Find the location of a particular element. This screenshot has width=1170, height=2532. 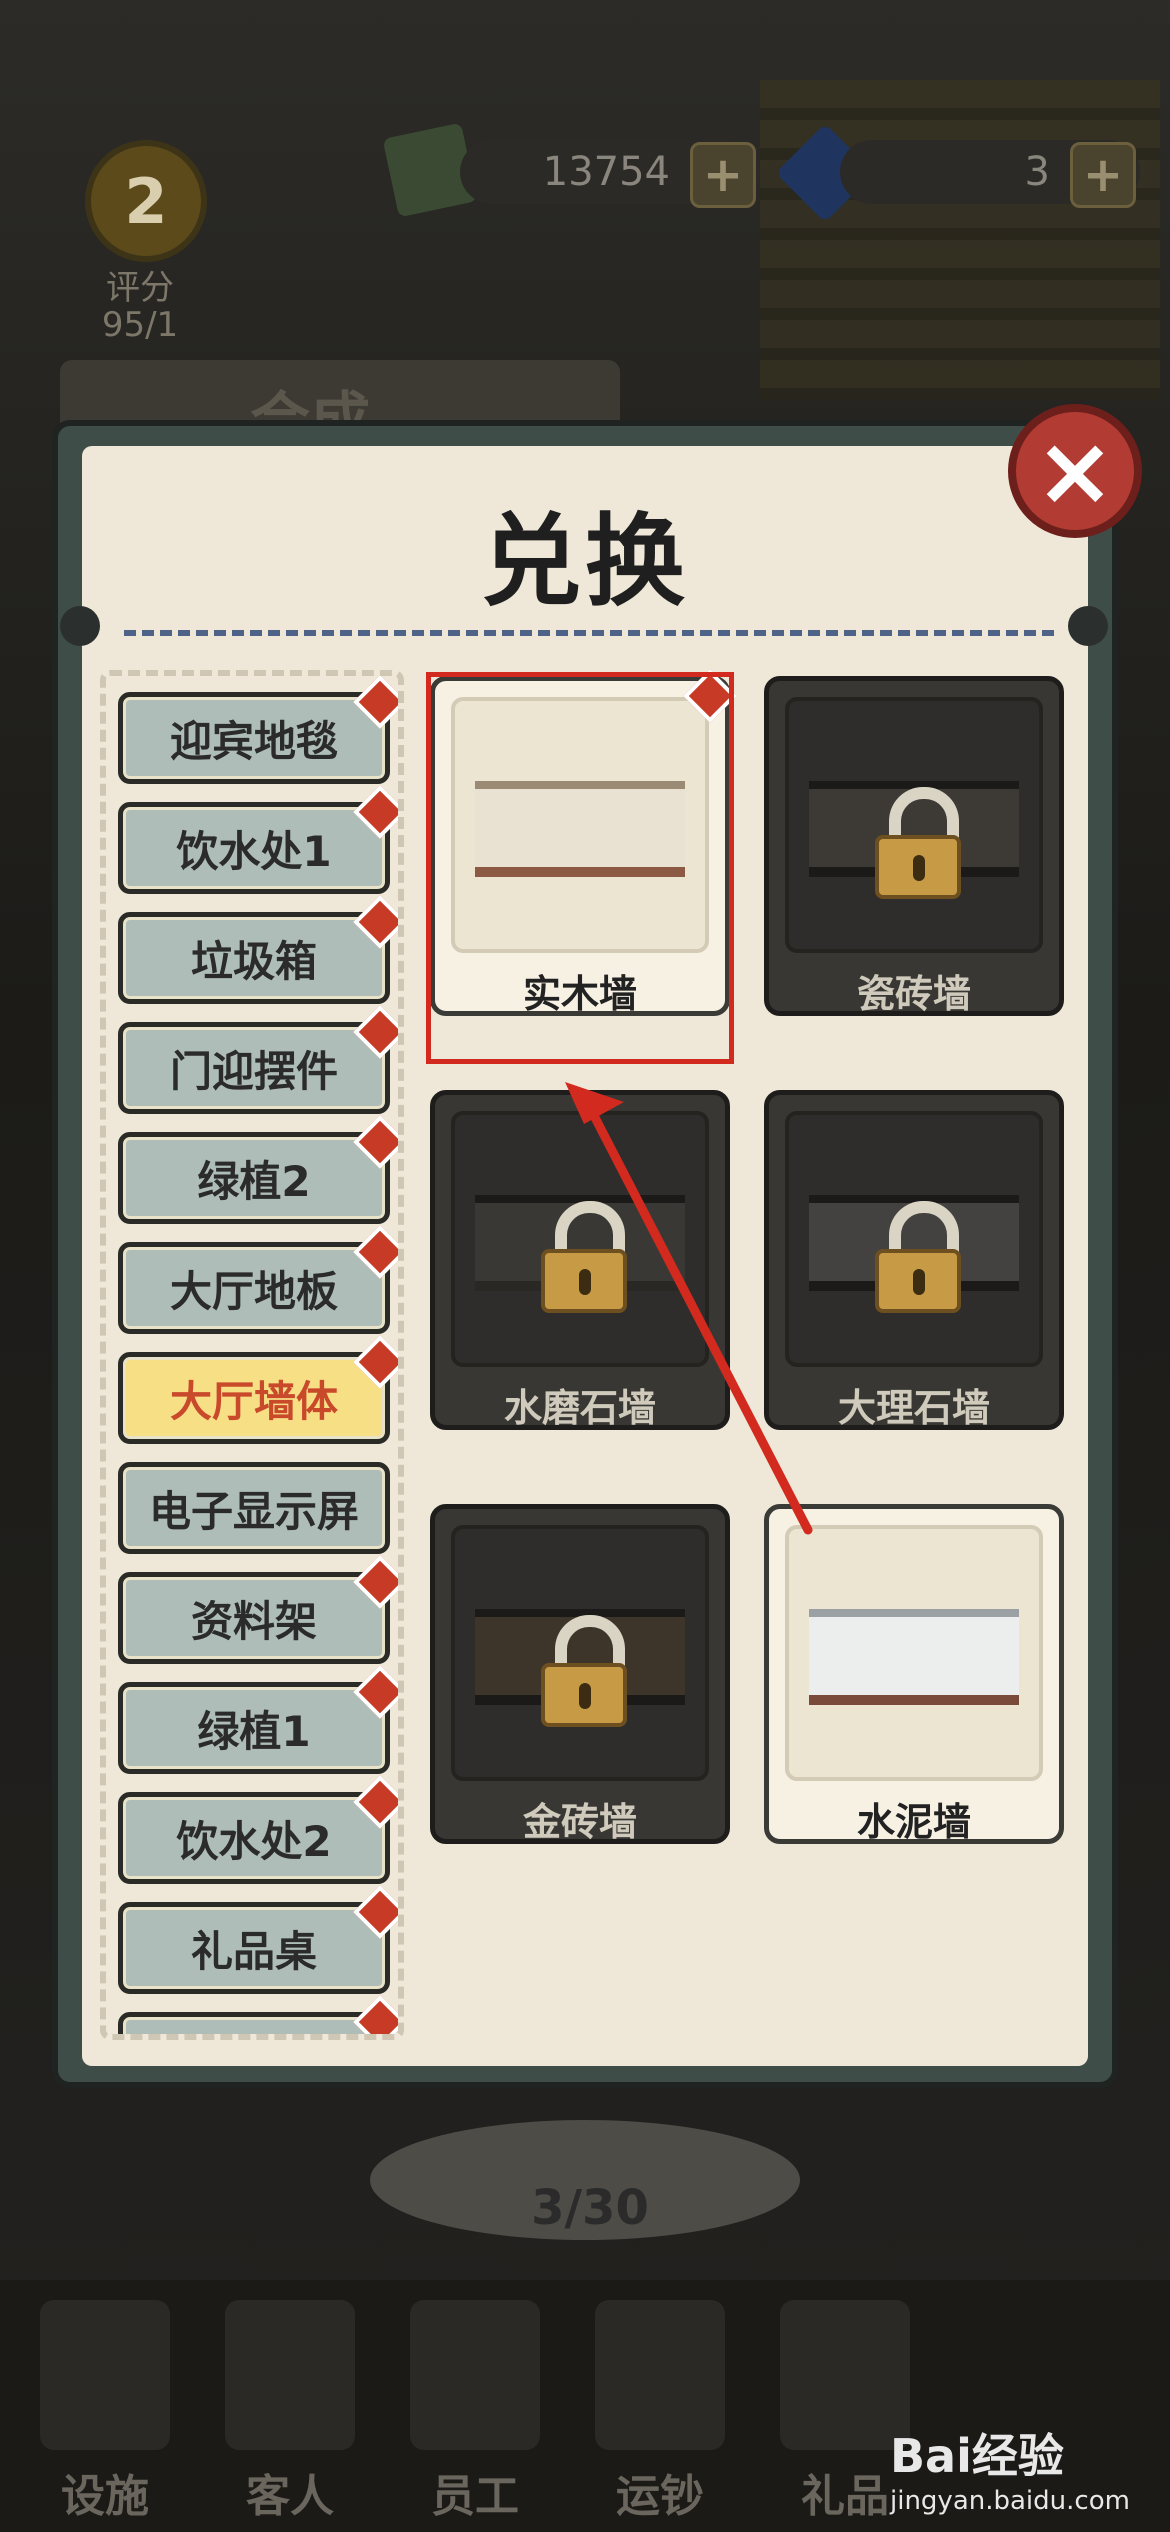

category-item: 礼品桌 is located at coordinates (258, 1939).